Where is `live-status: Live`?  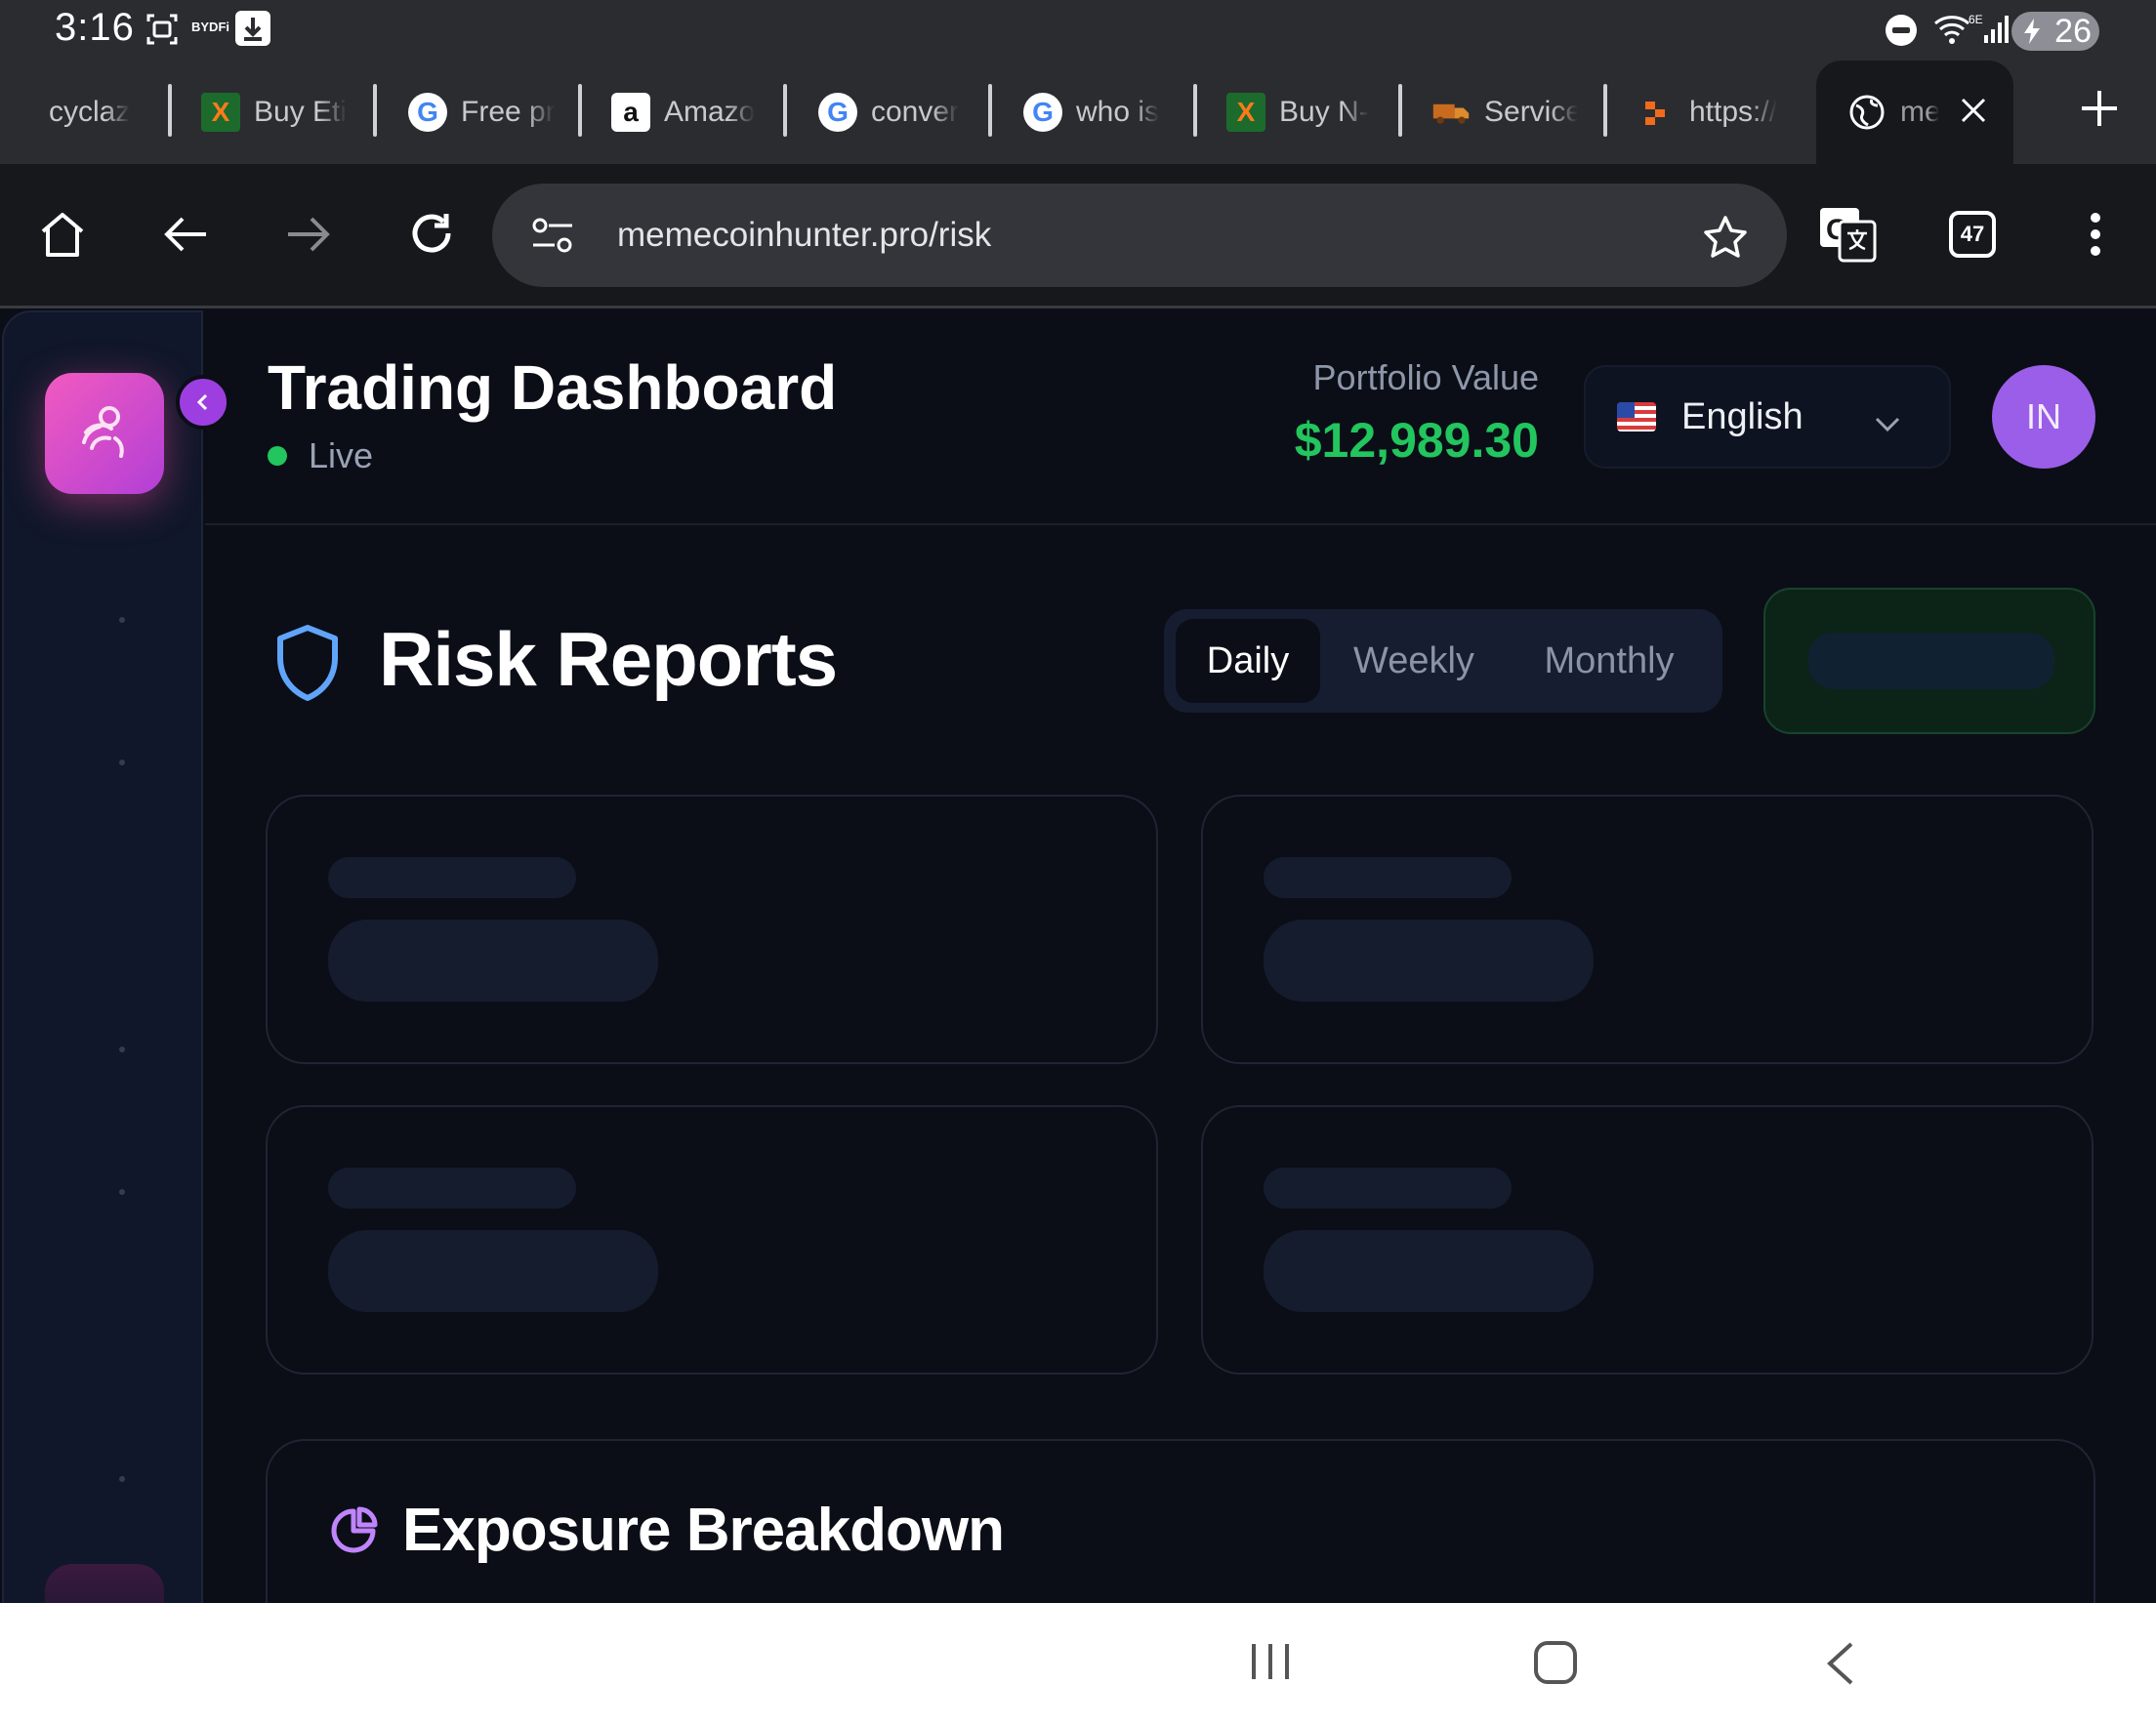 live-status: Live is located at coordinates (321, 455).